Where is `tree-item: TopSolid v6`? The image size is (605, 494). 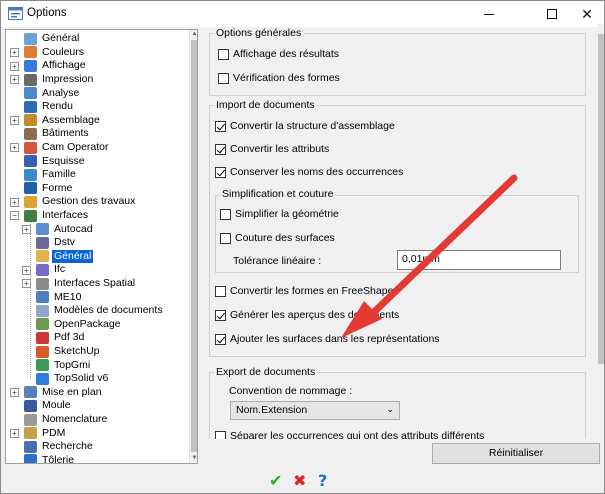 tree-item: TopSolid v6 is located at coordinates (73, 379).